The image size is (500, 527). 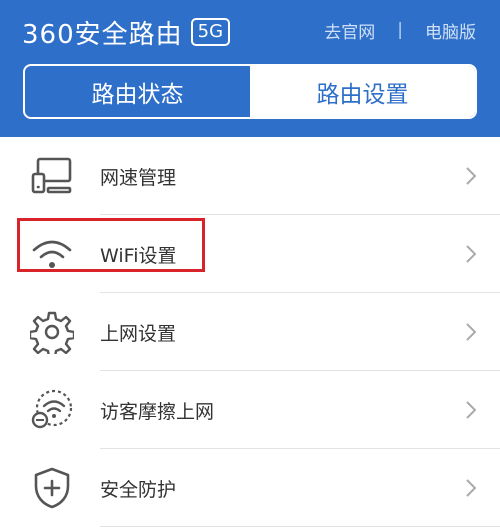 What do you see at coordinates (210, 32) in the screenshot?
I see `brand-5g-badge: 5G` at bounding box center [210, 32].